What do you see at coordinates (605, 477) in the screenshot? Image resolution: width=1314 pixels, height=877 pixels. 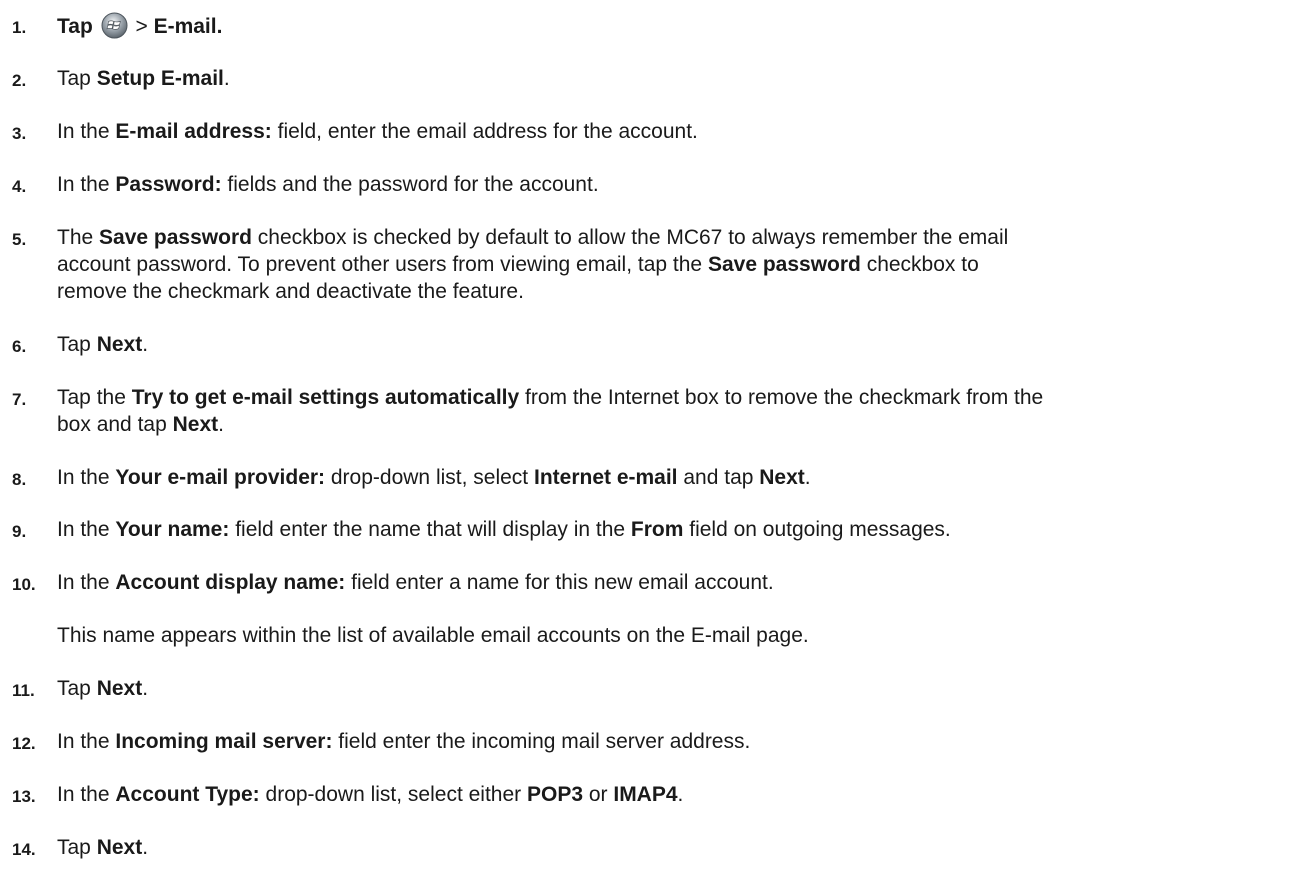 I see `step-text-segment: Internet e-mail` at bounding box center [605, 477].